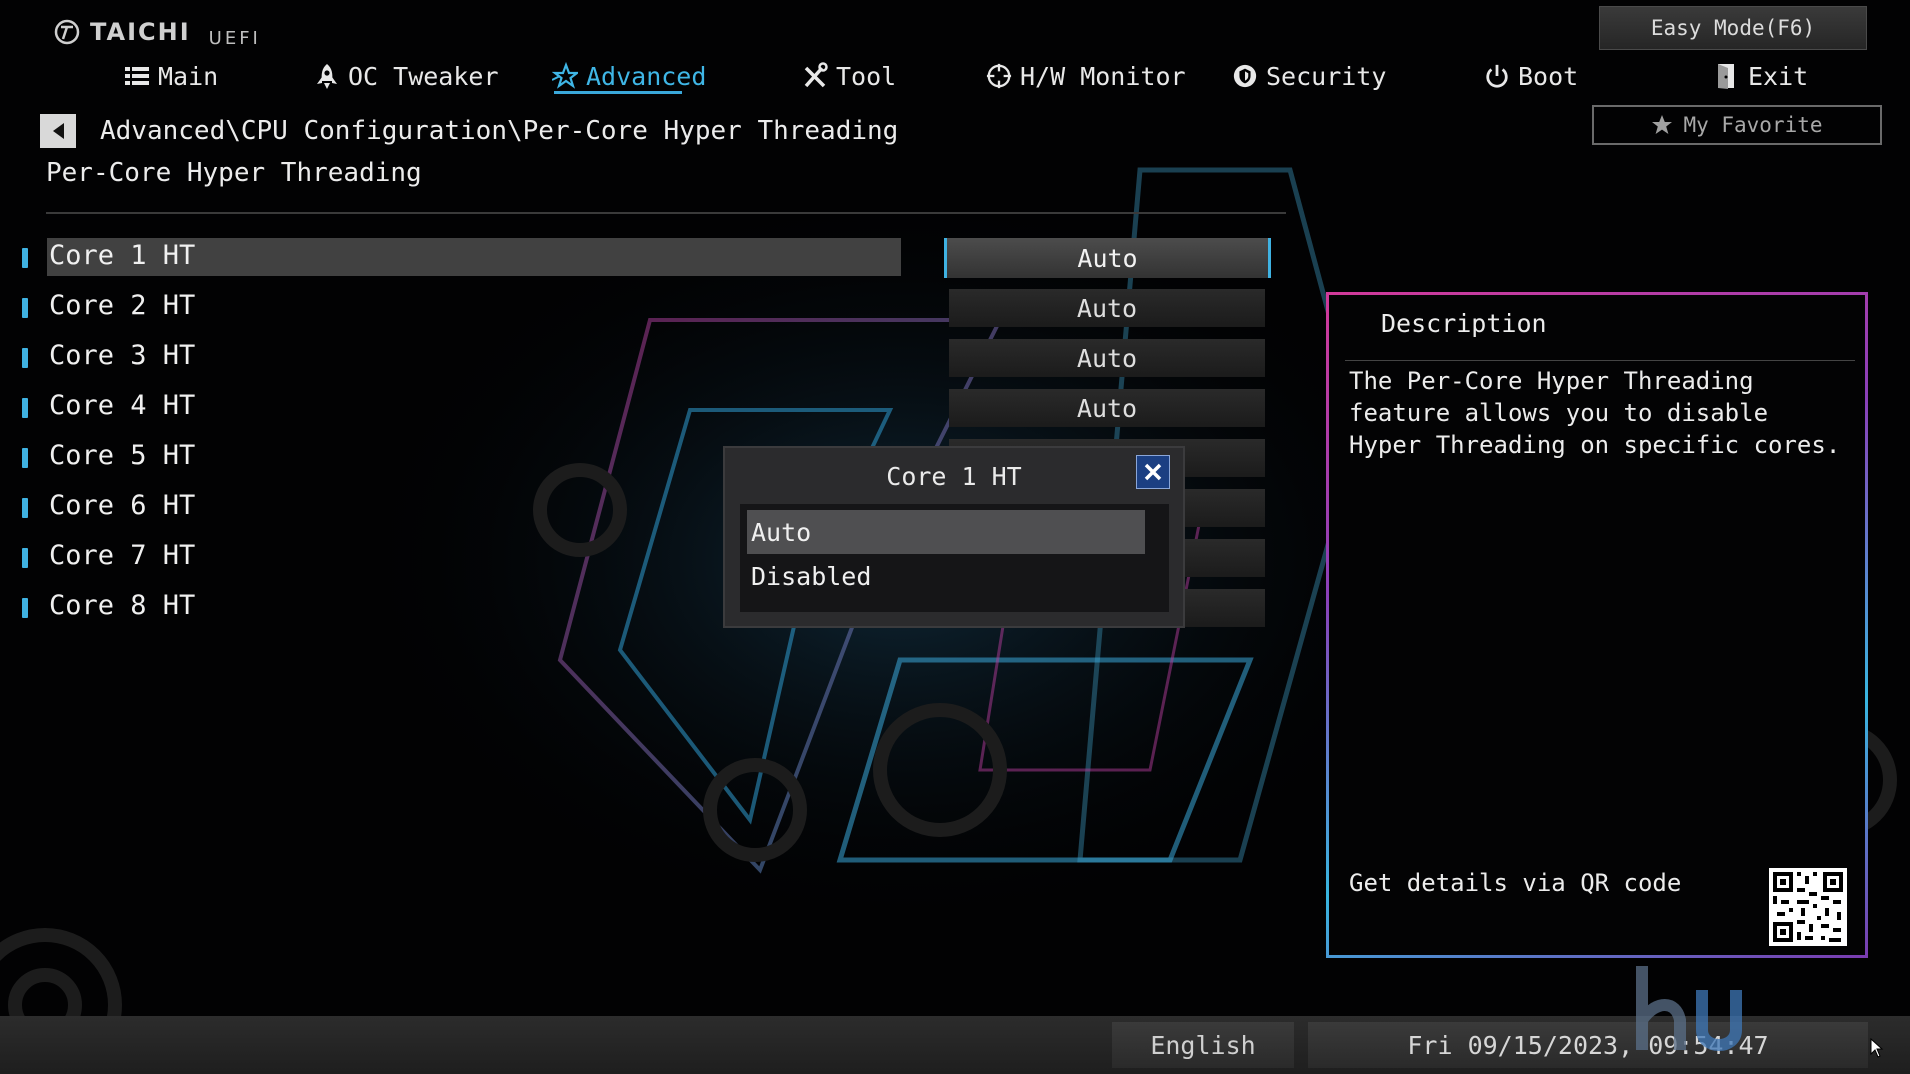  I want to click on qr-code-label: Get details via QR code, so click(1515, 883).